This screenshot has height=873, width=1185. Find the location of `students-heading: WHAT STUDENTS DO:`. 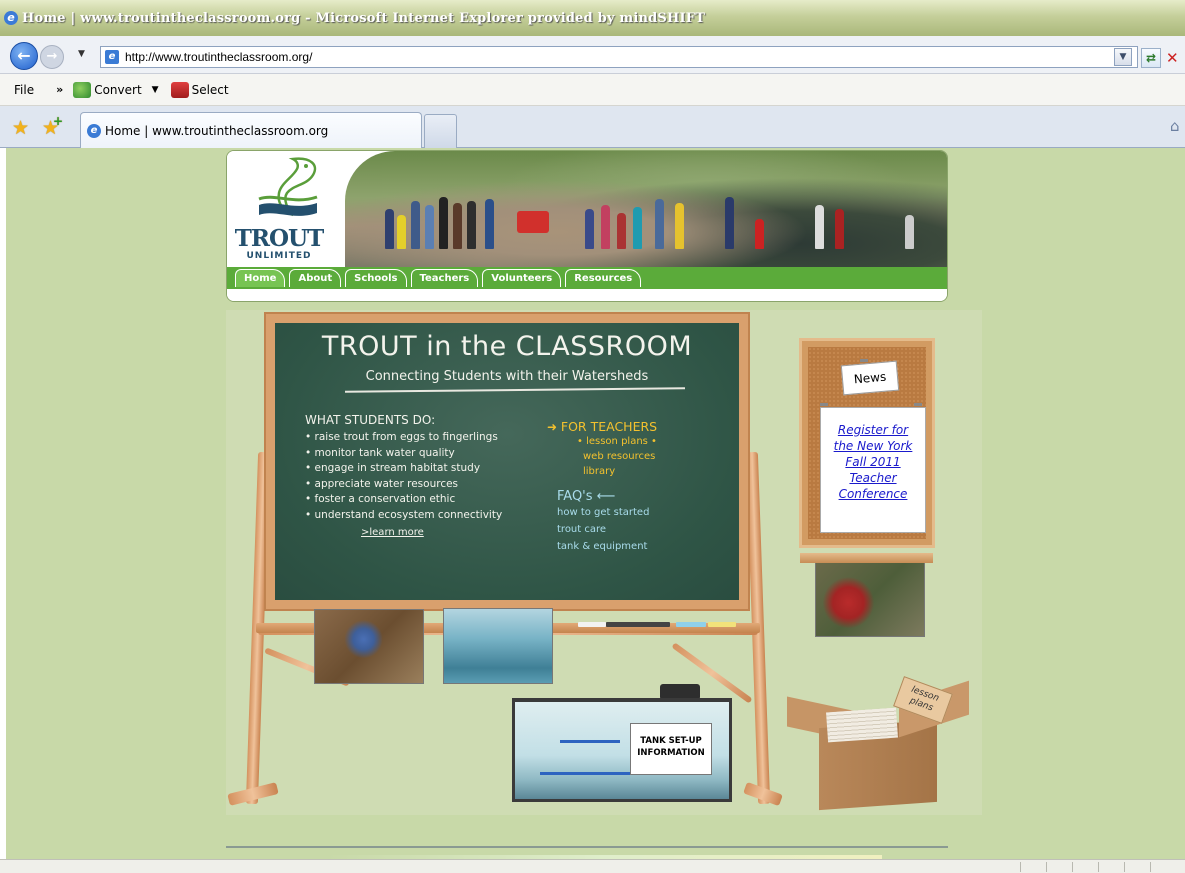

students-heading: WHAT STUDENTS DO: is located at coordinates (370, 420).